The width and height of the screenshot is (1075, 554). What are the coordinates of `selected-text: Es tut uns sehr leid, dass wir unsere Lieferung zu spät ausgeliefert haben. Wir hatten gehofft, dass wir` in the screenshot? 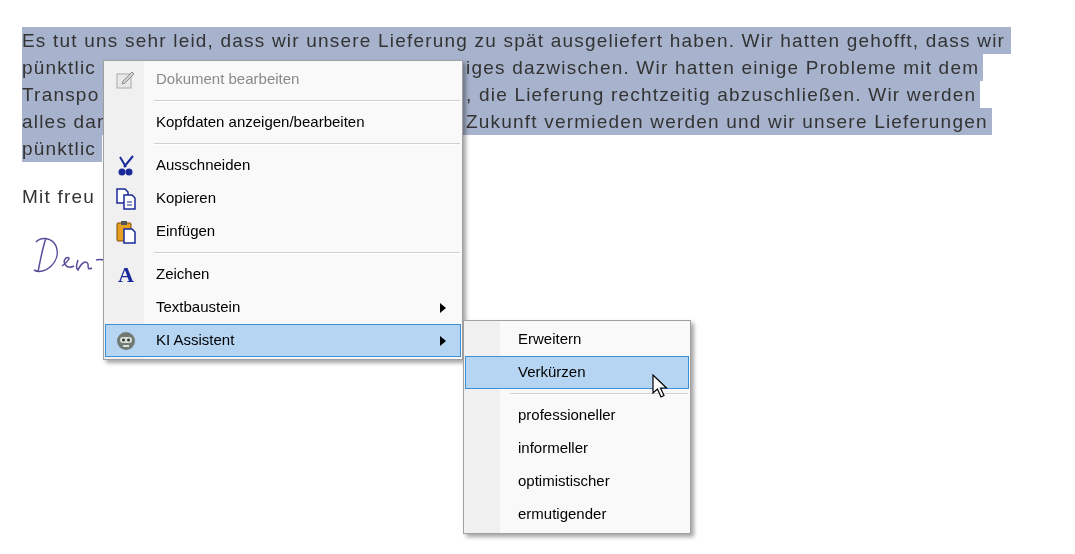 It's located at (517, 40).